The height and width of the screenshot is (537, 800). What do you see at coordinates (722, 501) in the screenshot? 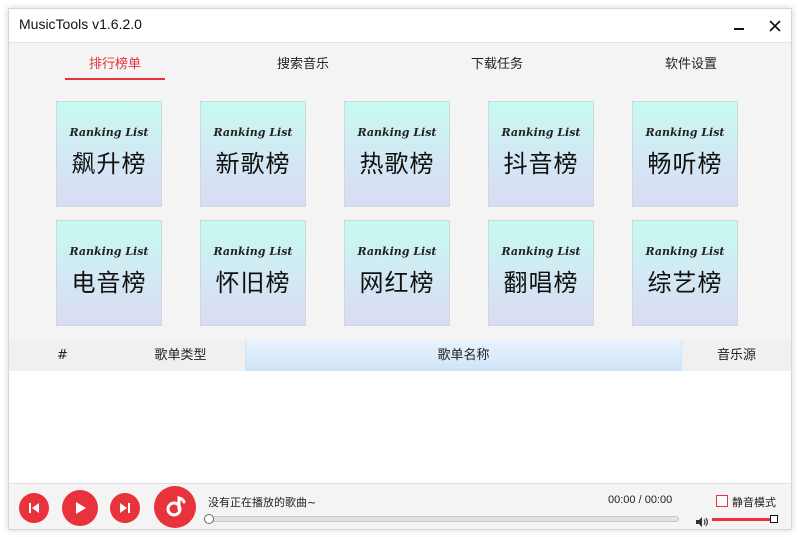
I see `mute-checkbox` at bounding box center [722, 501].